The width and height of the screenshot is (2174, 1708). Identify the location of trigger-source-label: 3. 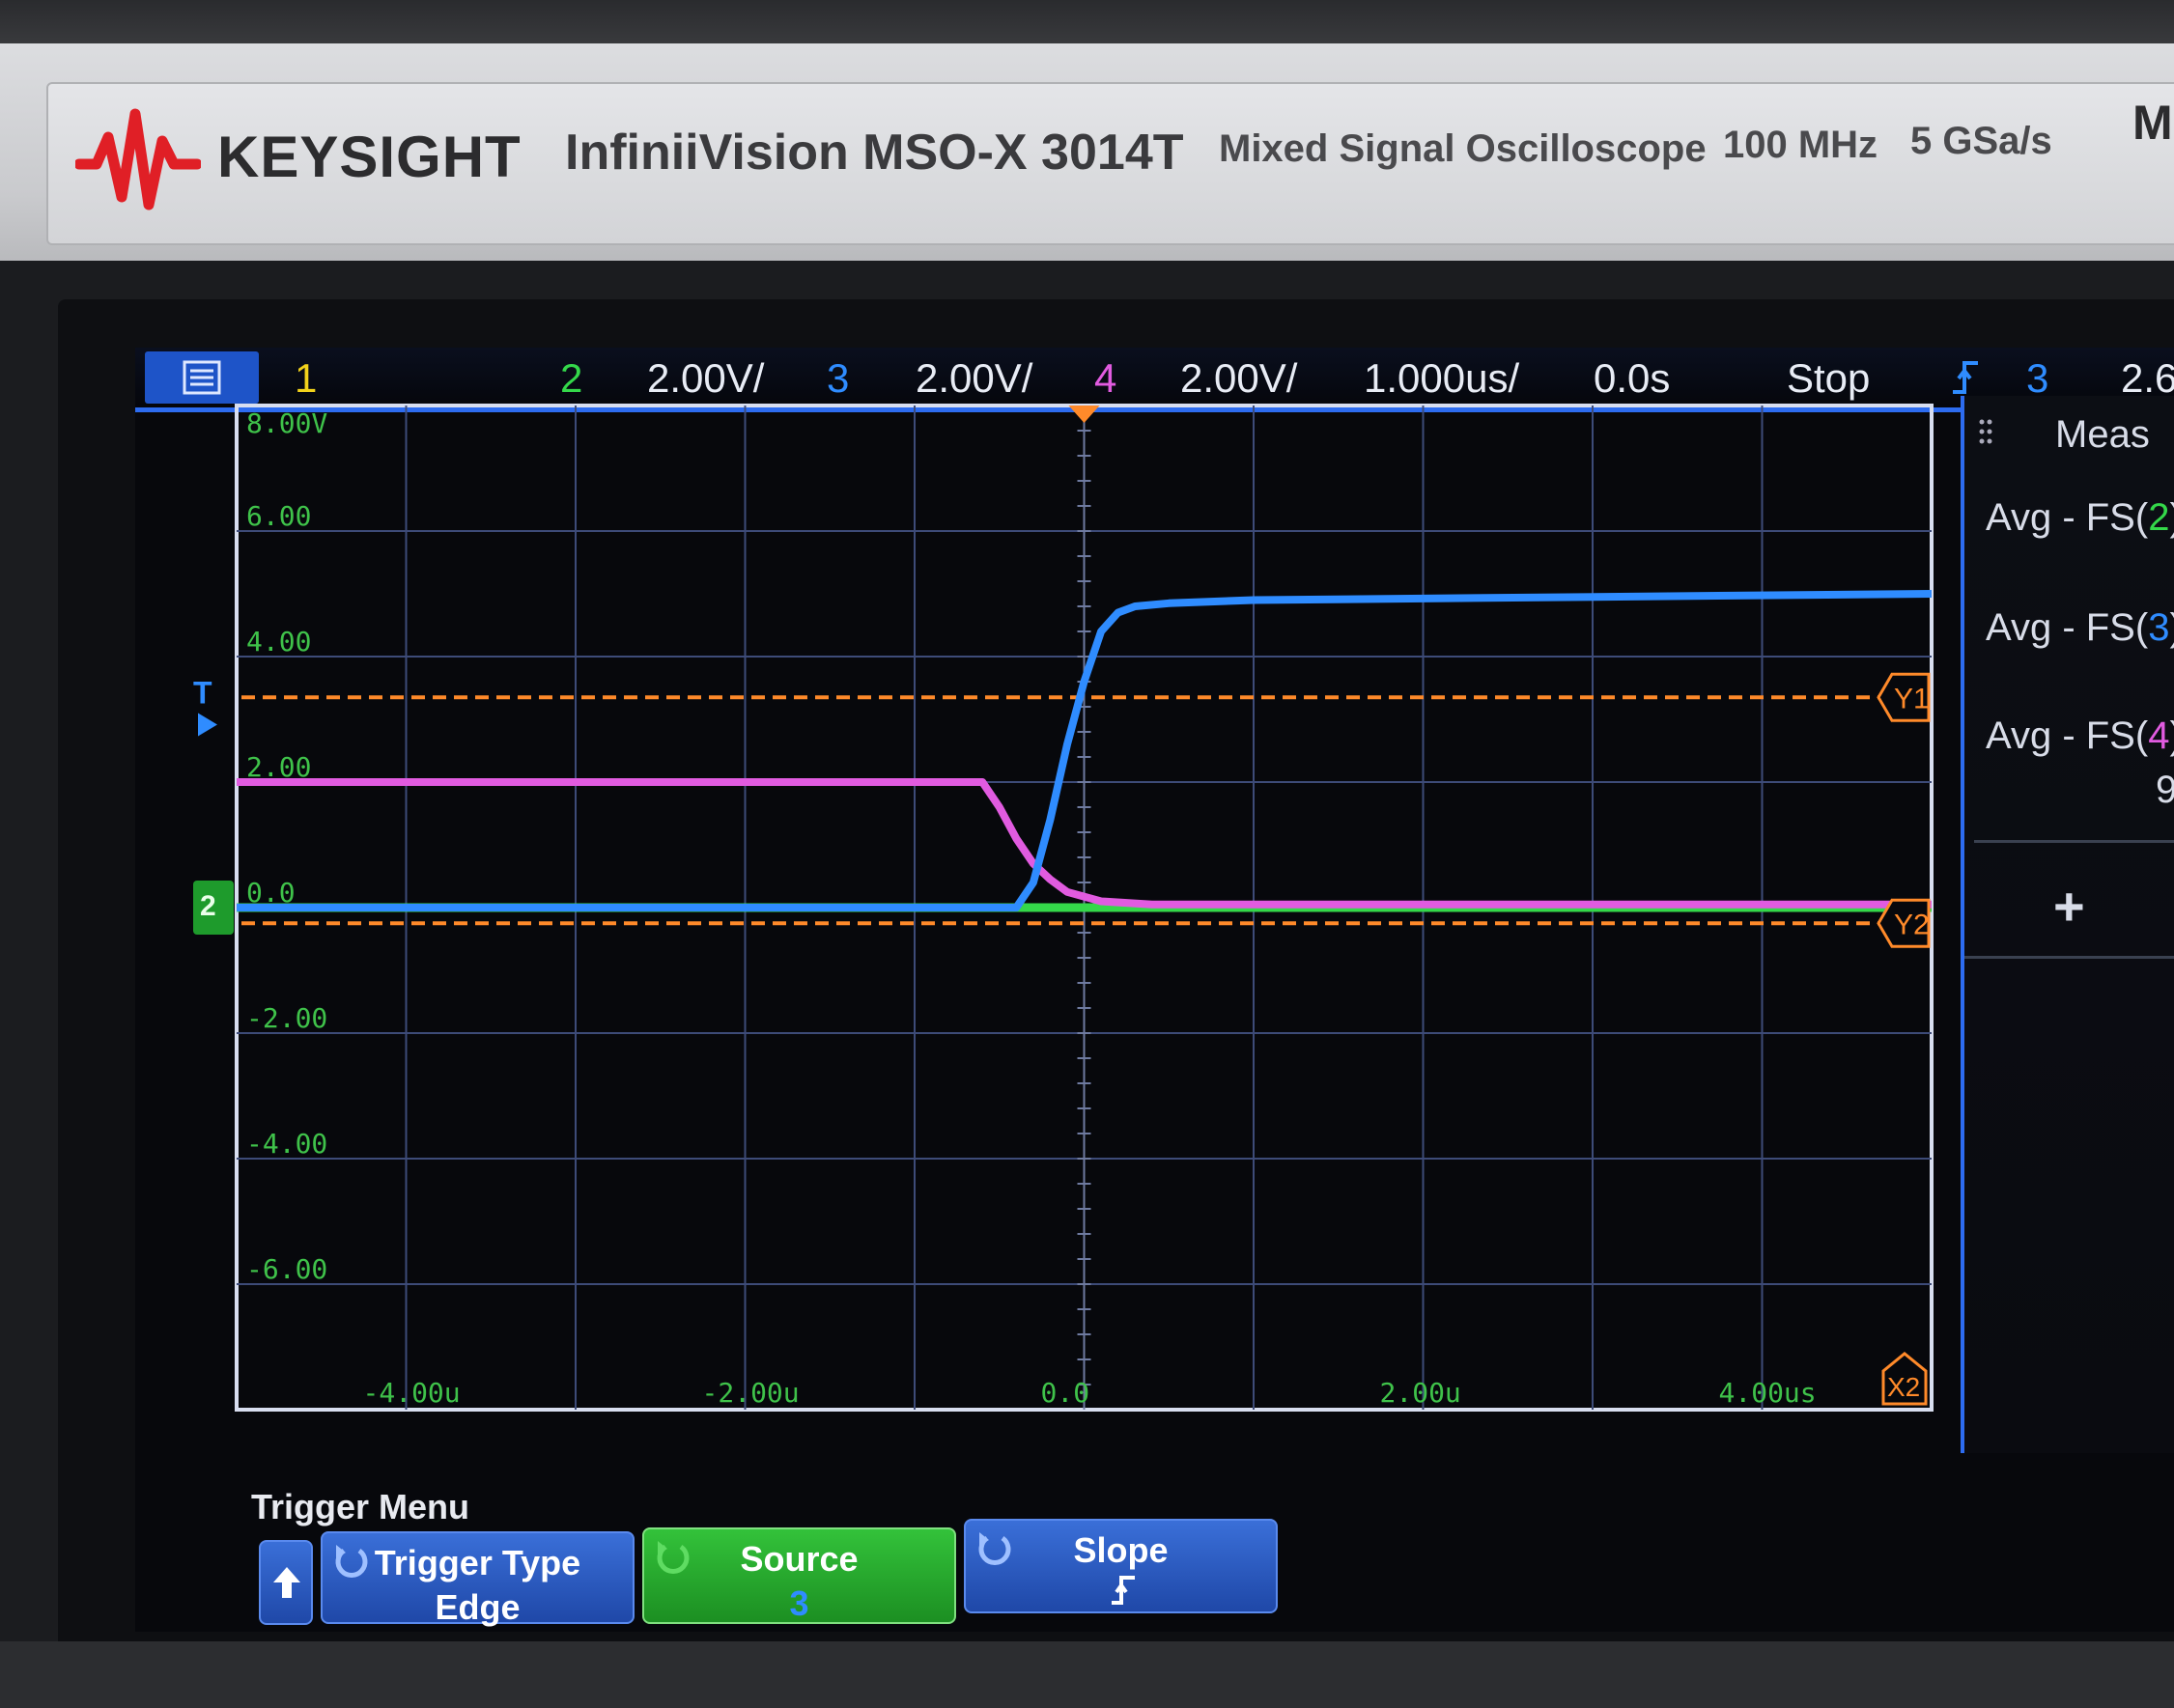
(2037, 379).